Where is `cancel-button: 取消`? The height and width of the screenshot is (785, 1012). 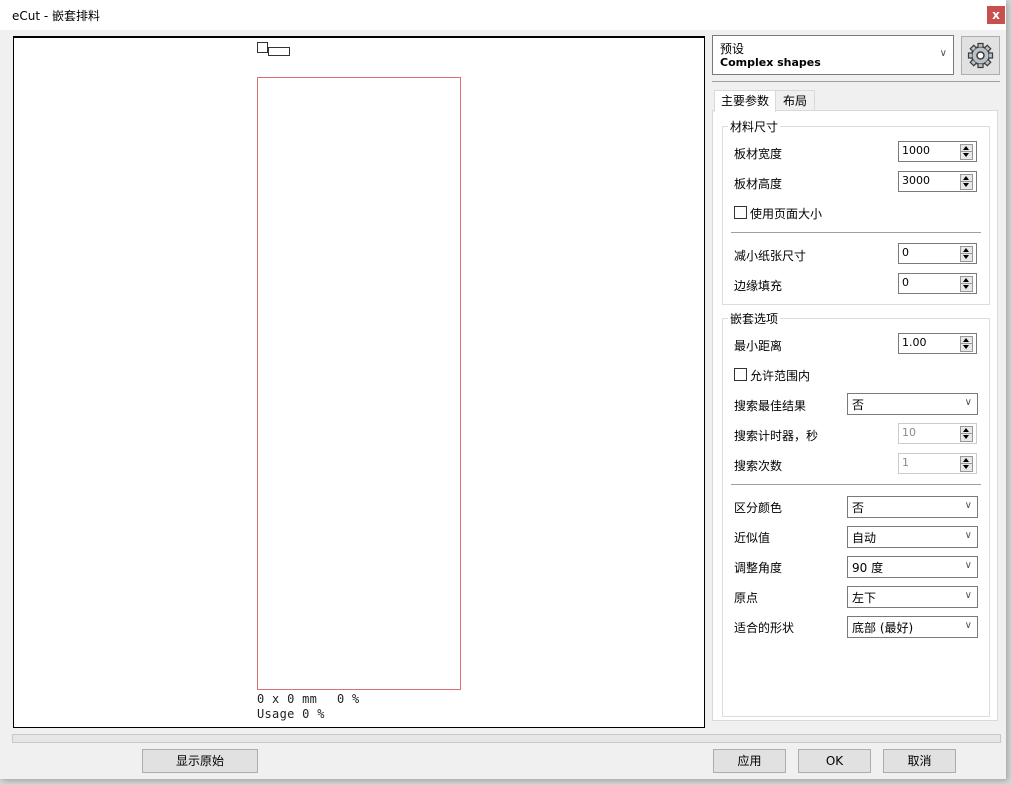
cancel-button: 取消 is located at coordinates (919, 761).